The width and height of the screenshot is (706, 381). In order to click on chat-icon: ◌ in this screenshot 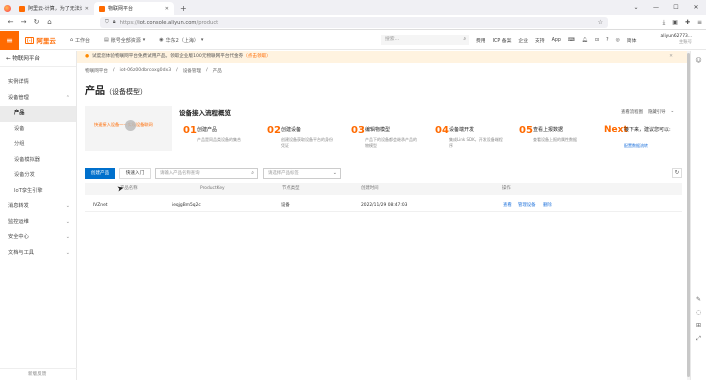, I will do `click(698, 312)`.